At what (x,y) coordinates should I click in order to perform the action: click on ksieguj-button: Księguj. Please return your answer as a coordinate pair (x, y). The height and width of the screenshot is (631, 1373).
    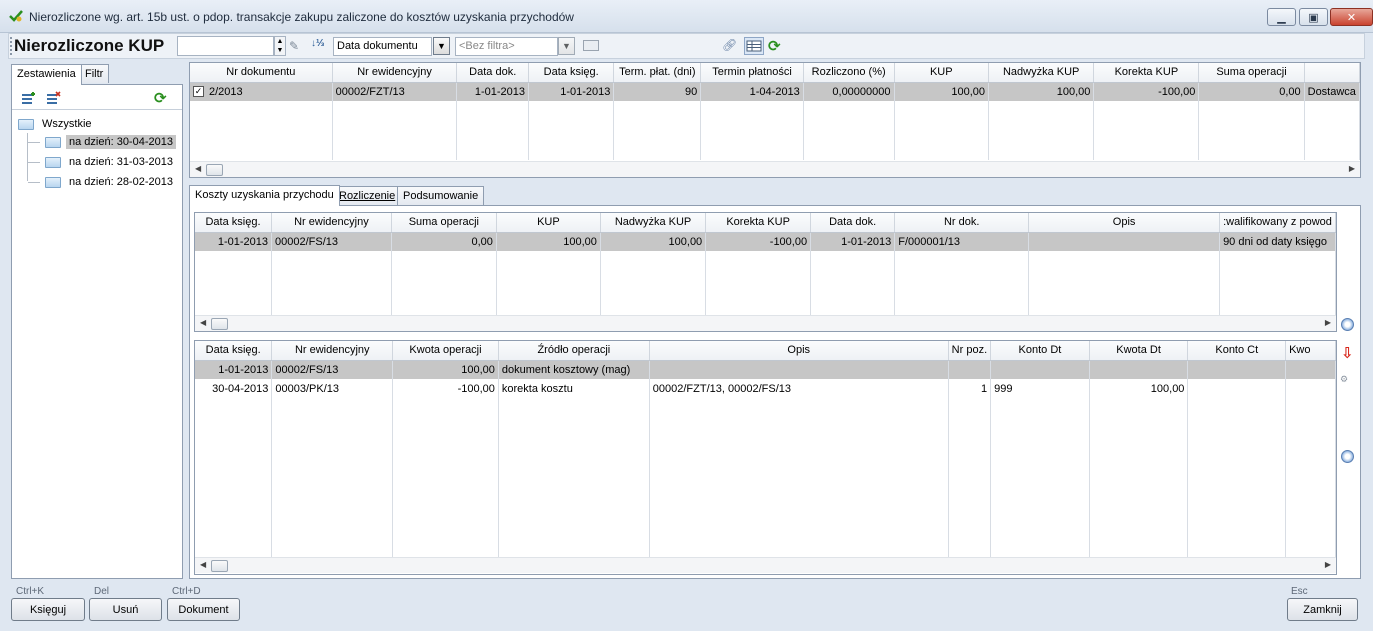
    Looking at the image, I should click on (48, 609).